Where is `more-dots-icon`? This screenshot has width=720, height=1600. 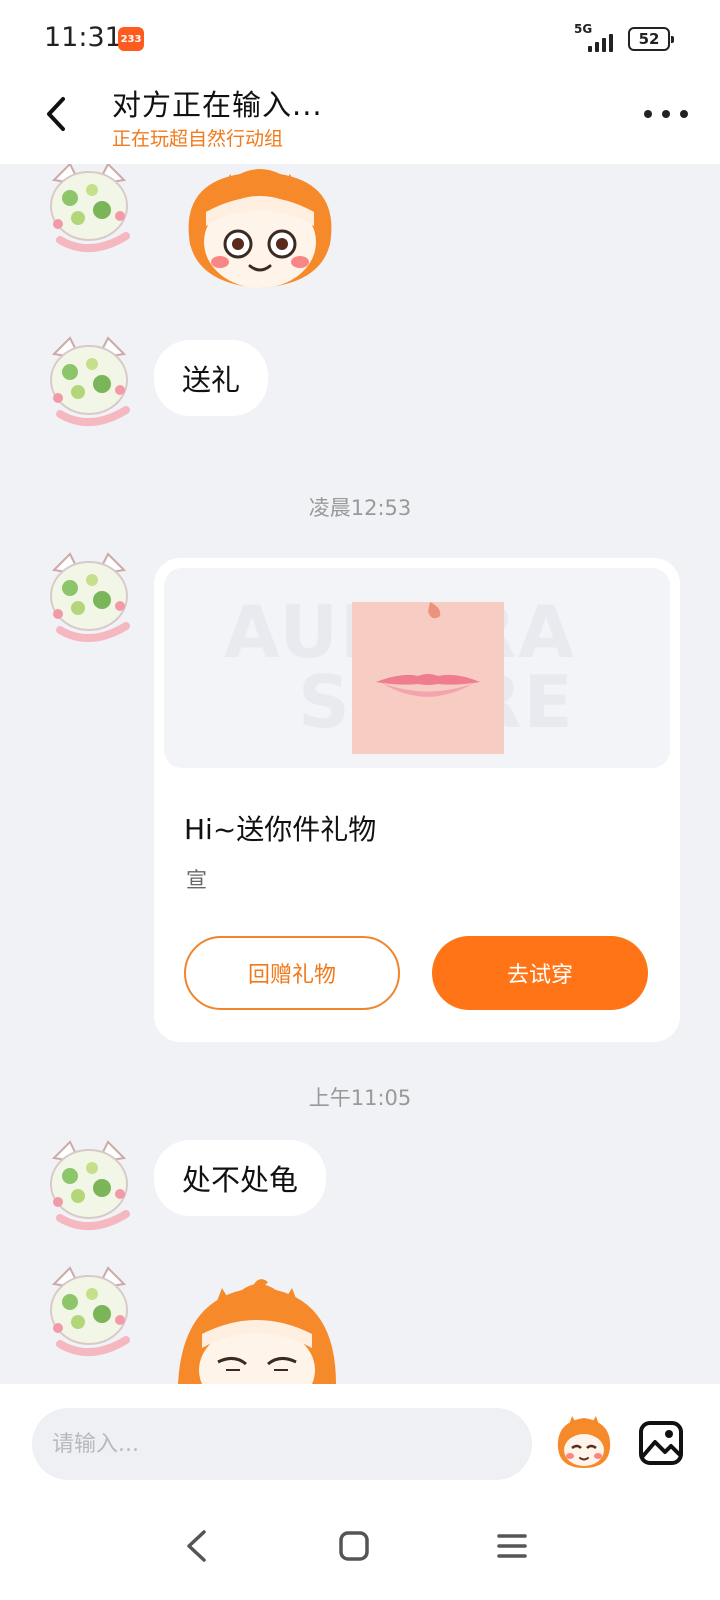
more-dots-icon is located at coordinates (648, 114).